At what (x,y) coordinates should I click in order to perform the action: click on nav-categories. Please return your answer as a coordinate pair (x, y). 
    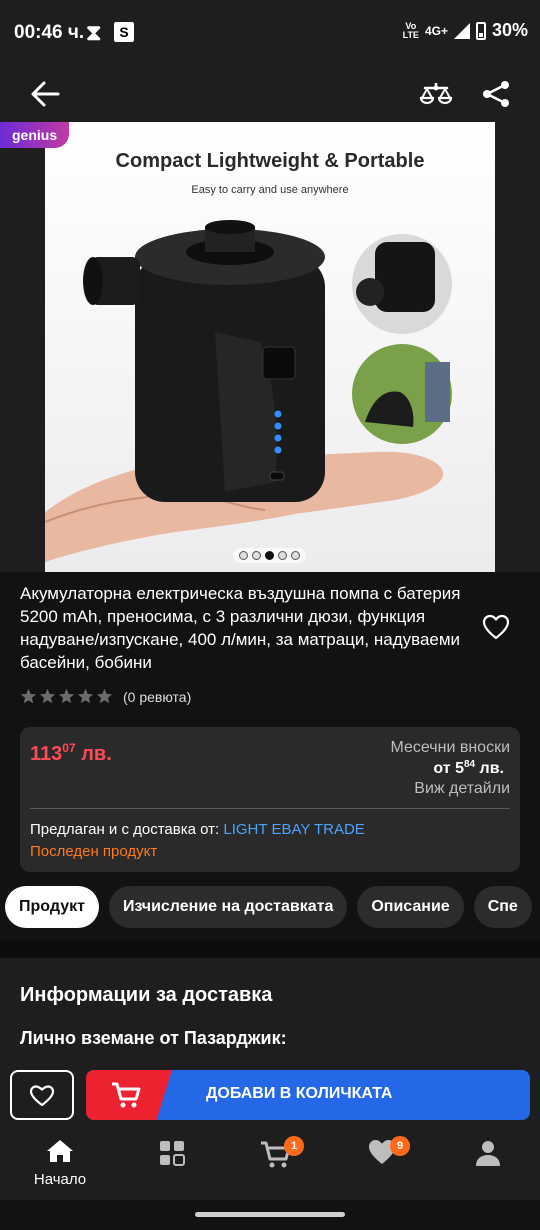
    Looking at the image, I should click on (172, 1155).